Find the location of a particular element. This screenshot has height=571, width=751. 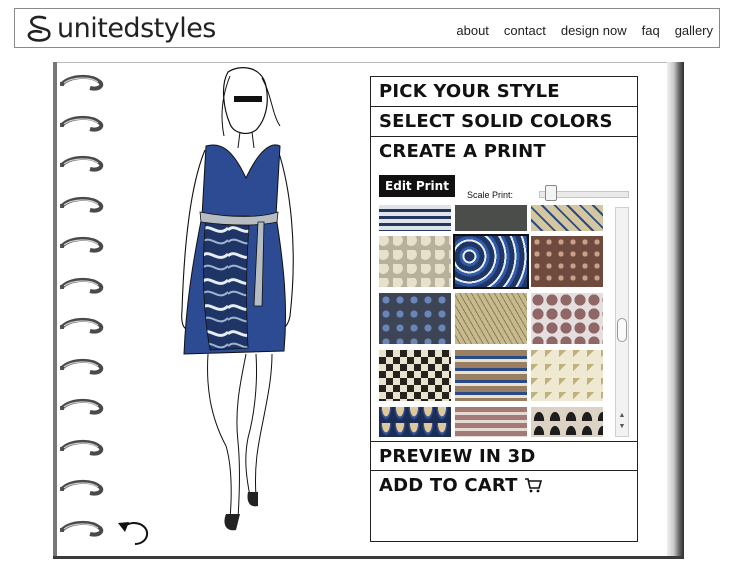

print-grid-scrollbar: ▲ ▼ is located at coordinates (622, 322).